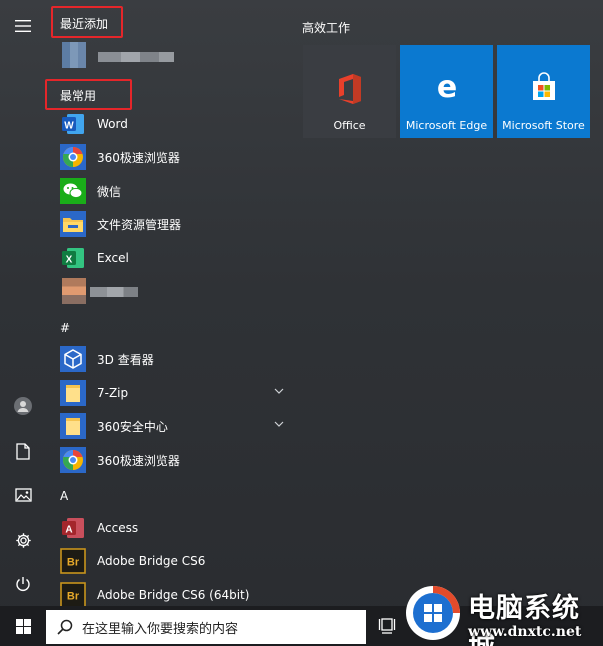 The width and height of the screenshot is (603, 646). I want to click on section-header-recently-added: 最近添加, so click(84, 24).